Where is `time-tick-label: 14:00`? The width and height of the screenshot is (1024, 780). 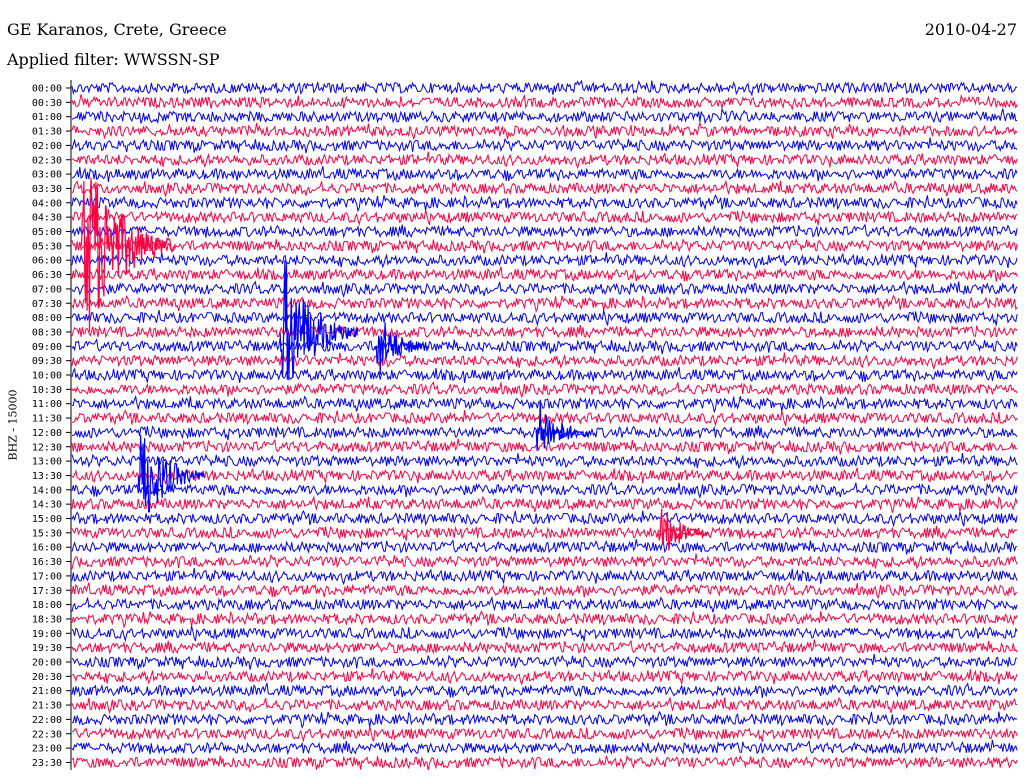
time-tick-label: 14:00 is located at coordinates (47, 490).